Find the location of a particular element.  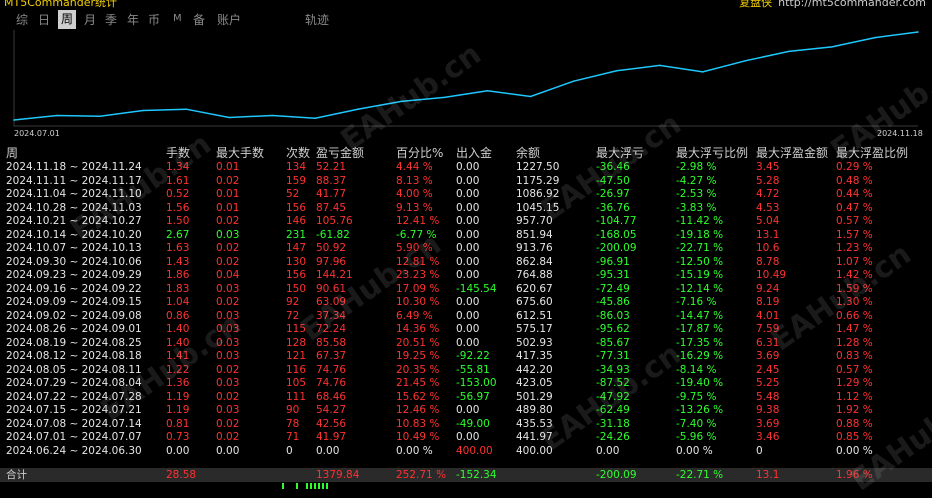

total-max-float-loss-pct: -22.71 % is located at coordinates (700, 475).